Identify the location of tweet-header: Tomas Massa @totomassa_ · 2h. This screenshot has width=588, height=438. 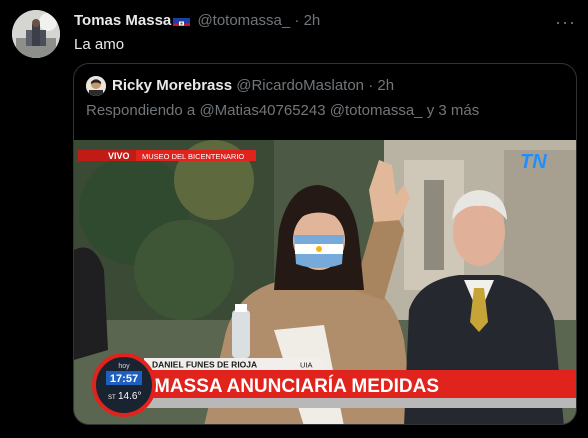
(197, 21).